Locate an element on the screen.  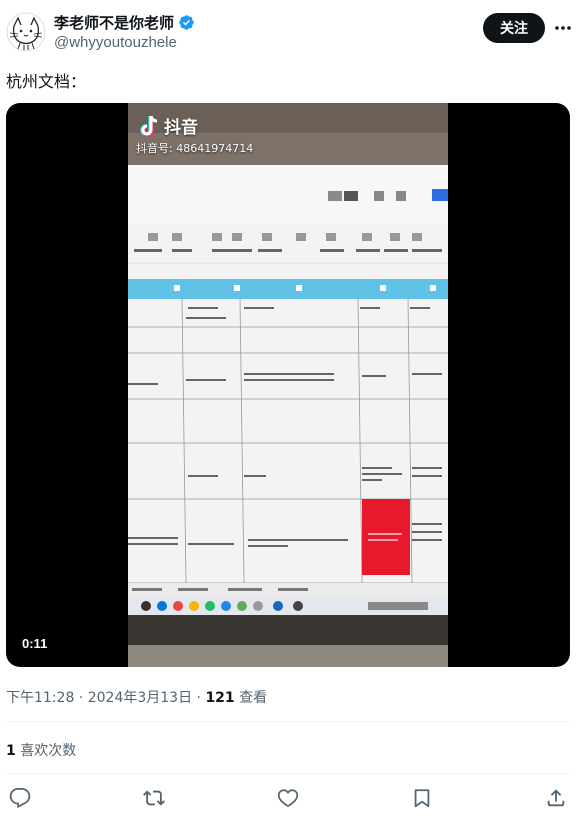
tiktok-account-id: 抖音号: 48641974714 is located at coordinates (195, 148).